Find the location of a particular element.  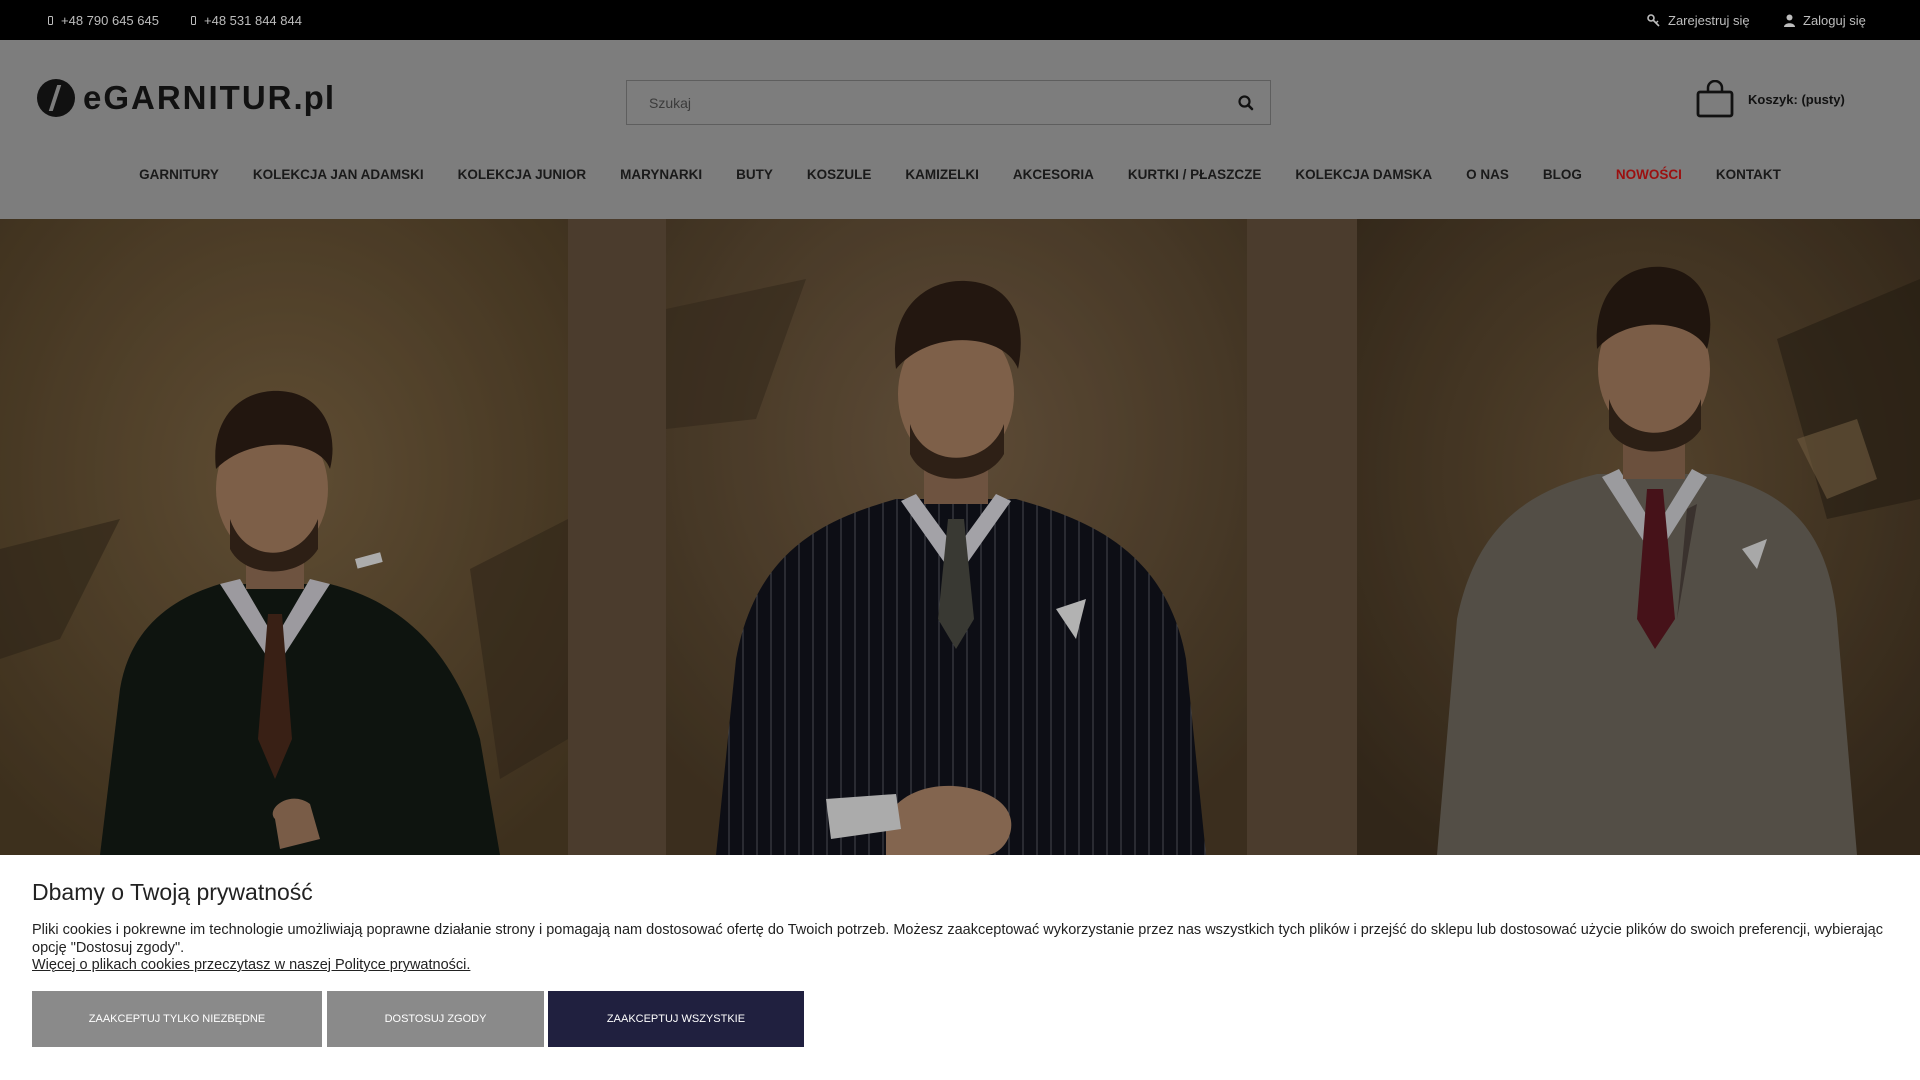

user-icon is located at coordinates (1789, 20).